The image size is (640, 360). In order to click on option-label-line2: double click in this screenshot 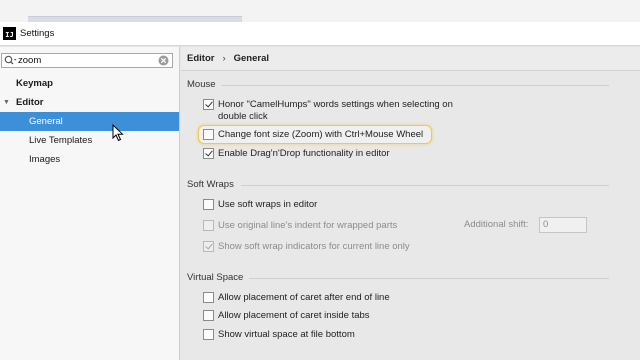, I will do `click(243, 116)`.